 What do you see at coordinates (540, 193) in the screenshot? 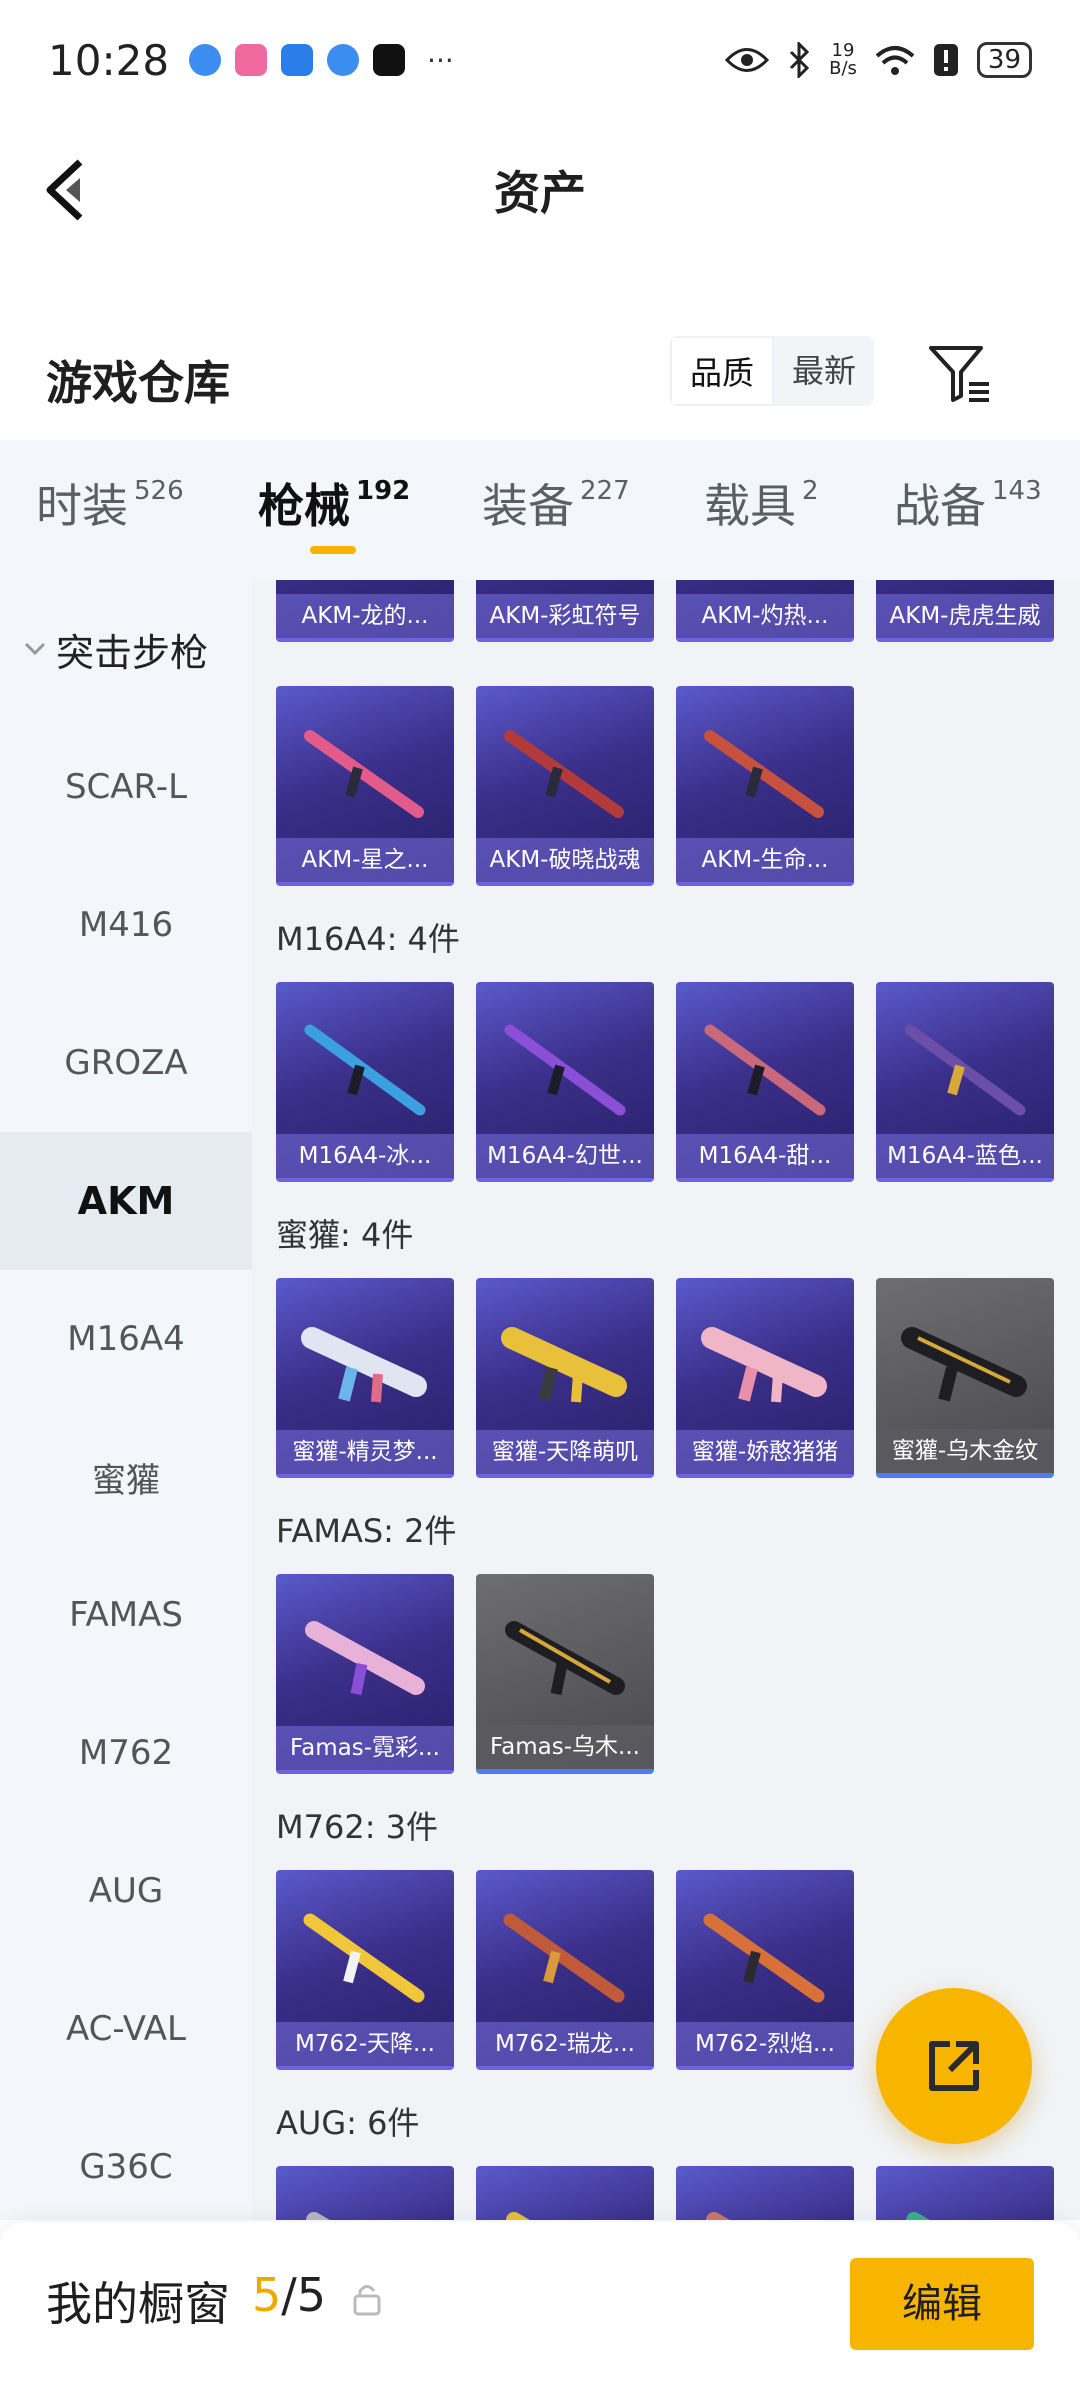
I see `page-title: 资产` at bounding box center [540, 193].